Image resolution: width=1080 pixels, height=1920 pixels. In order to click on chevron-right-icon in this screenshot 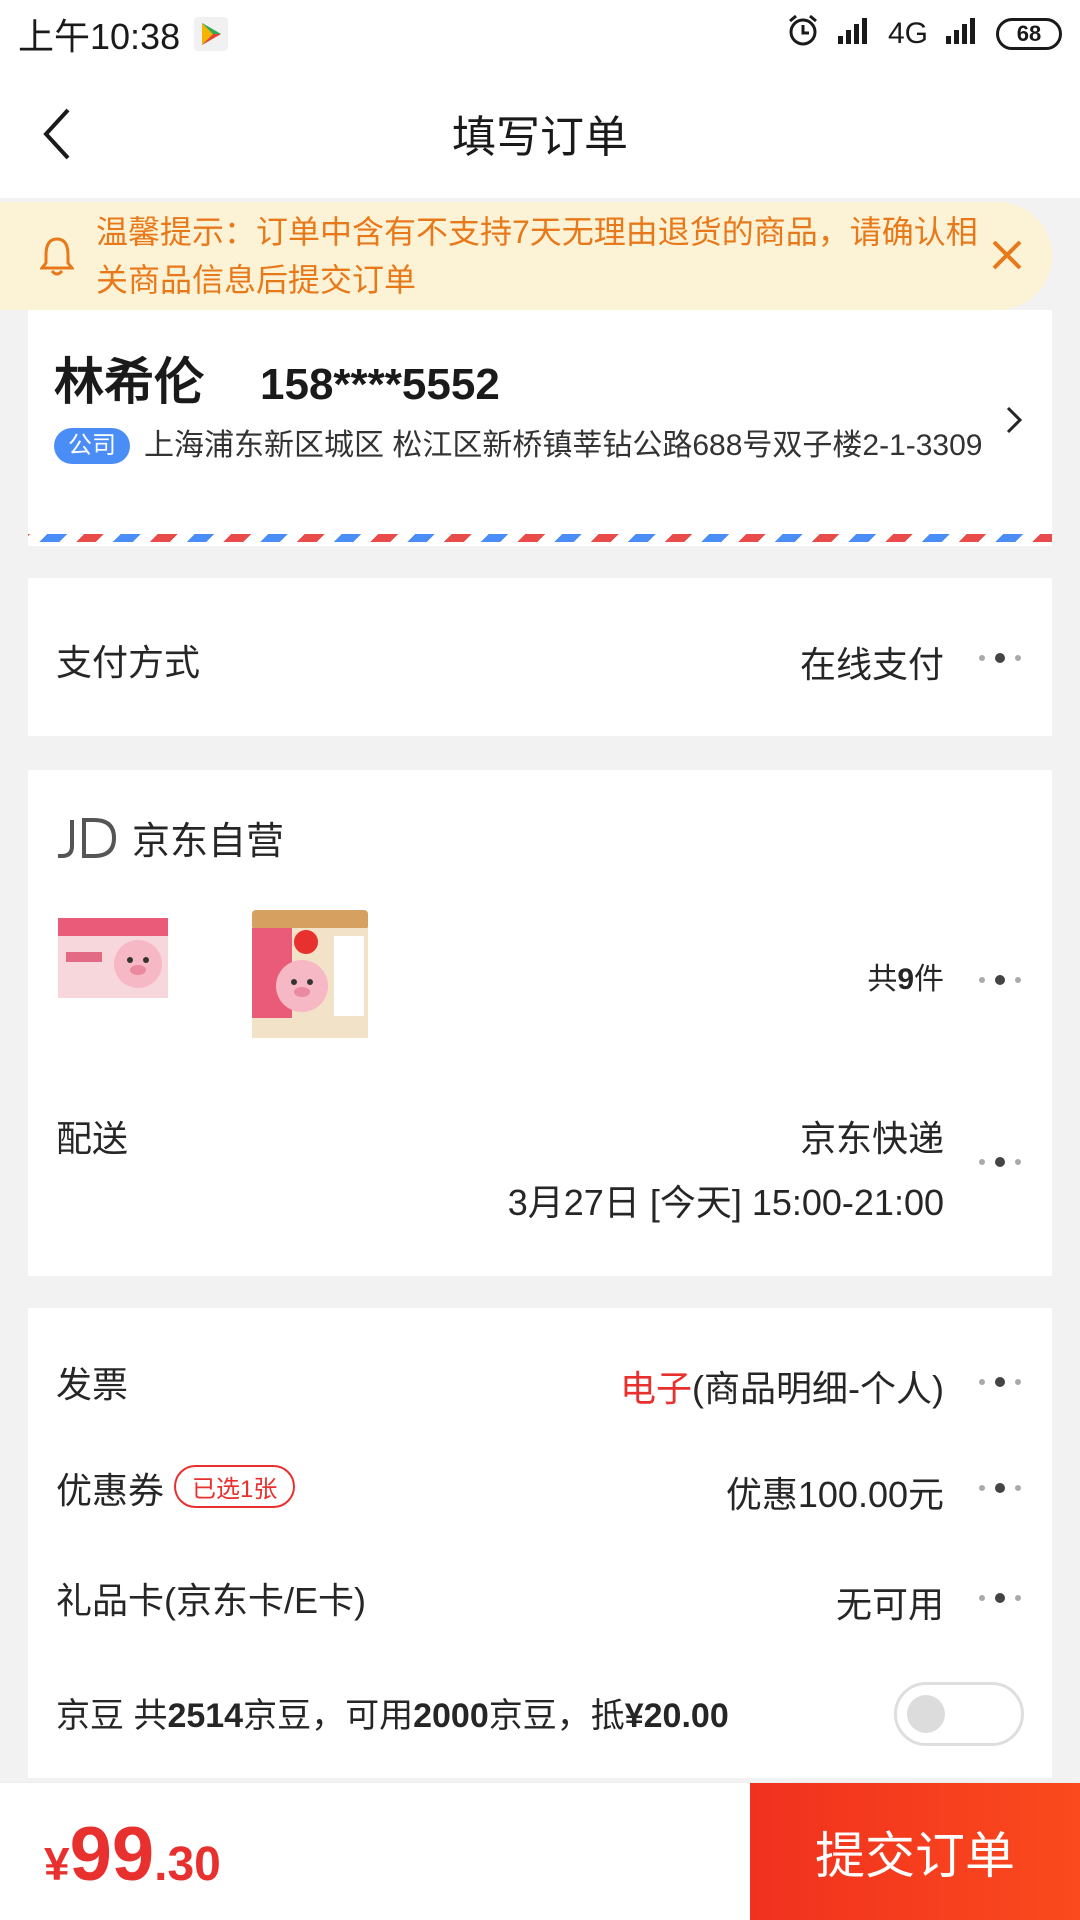, I will do `click(1014, 420)`.